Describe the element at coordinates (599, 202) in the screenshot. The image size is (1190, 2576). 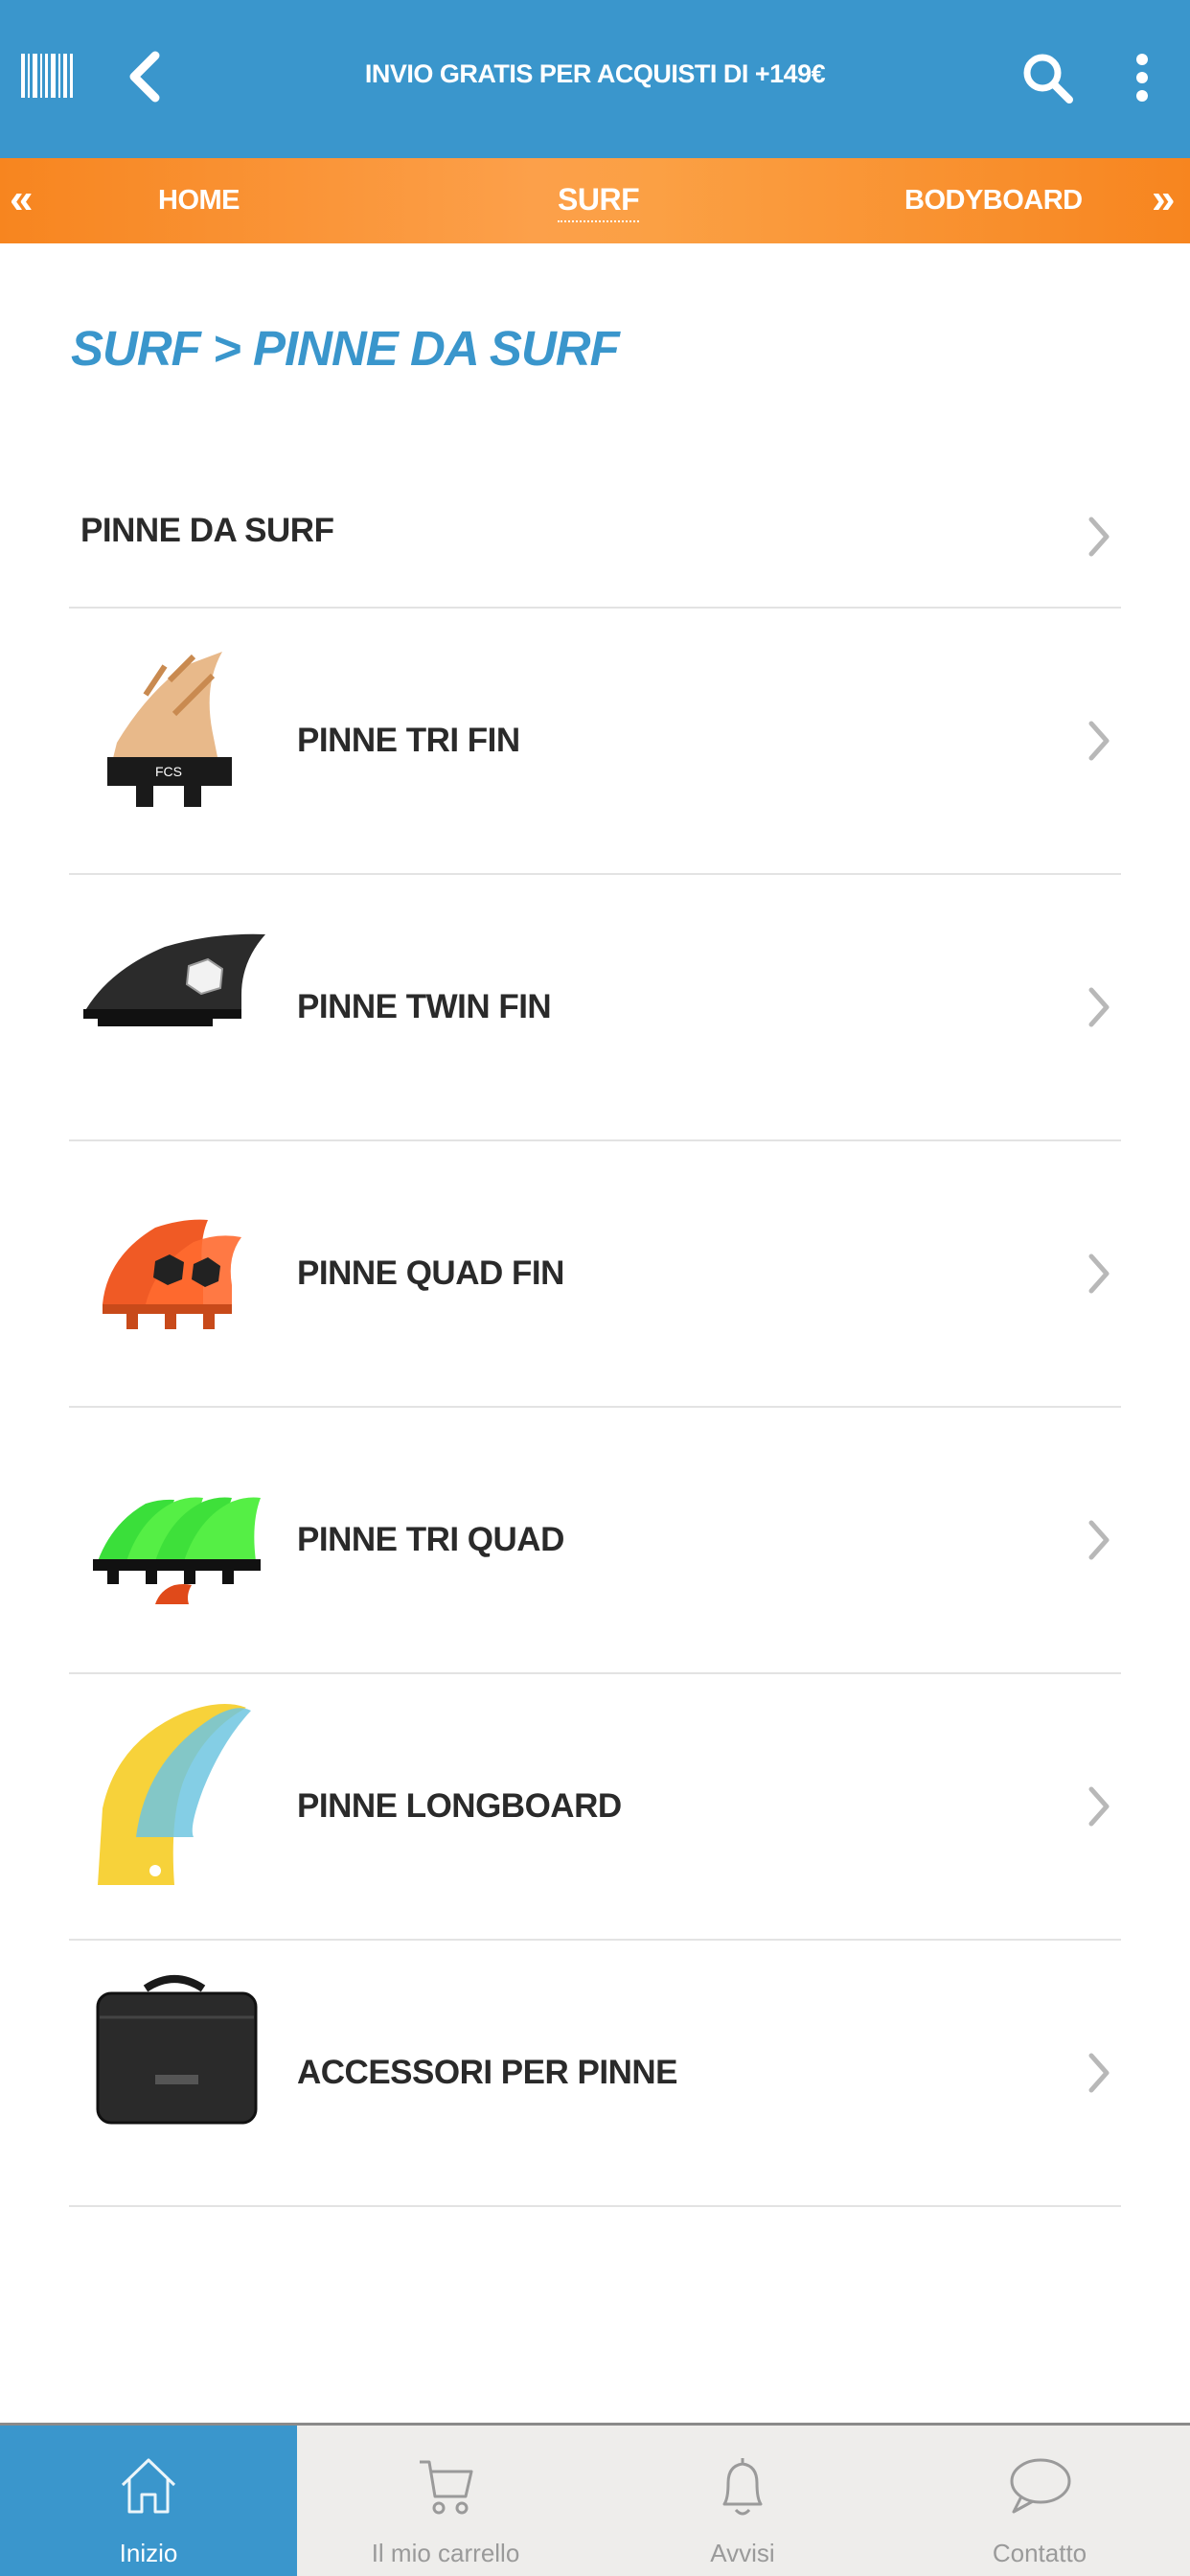
I see `tab-surf: SURF` at that location.